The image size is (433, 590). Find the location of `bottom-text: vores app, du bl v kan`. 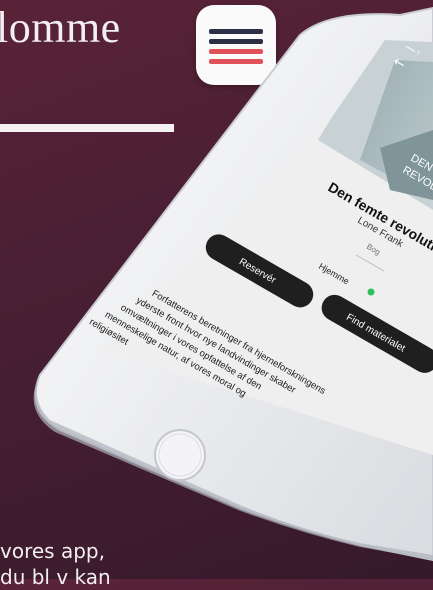

bottom-text: vores app, du bl v kan is located at coordinates (55, 564).